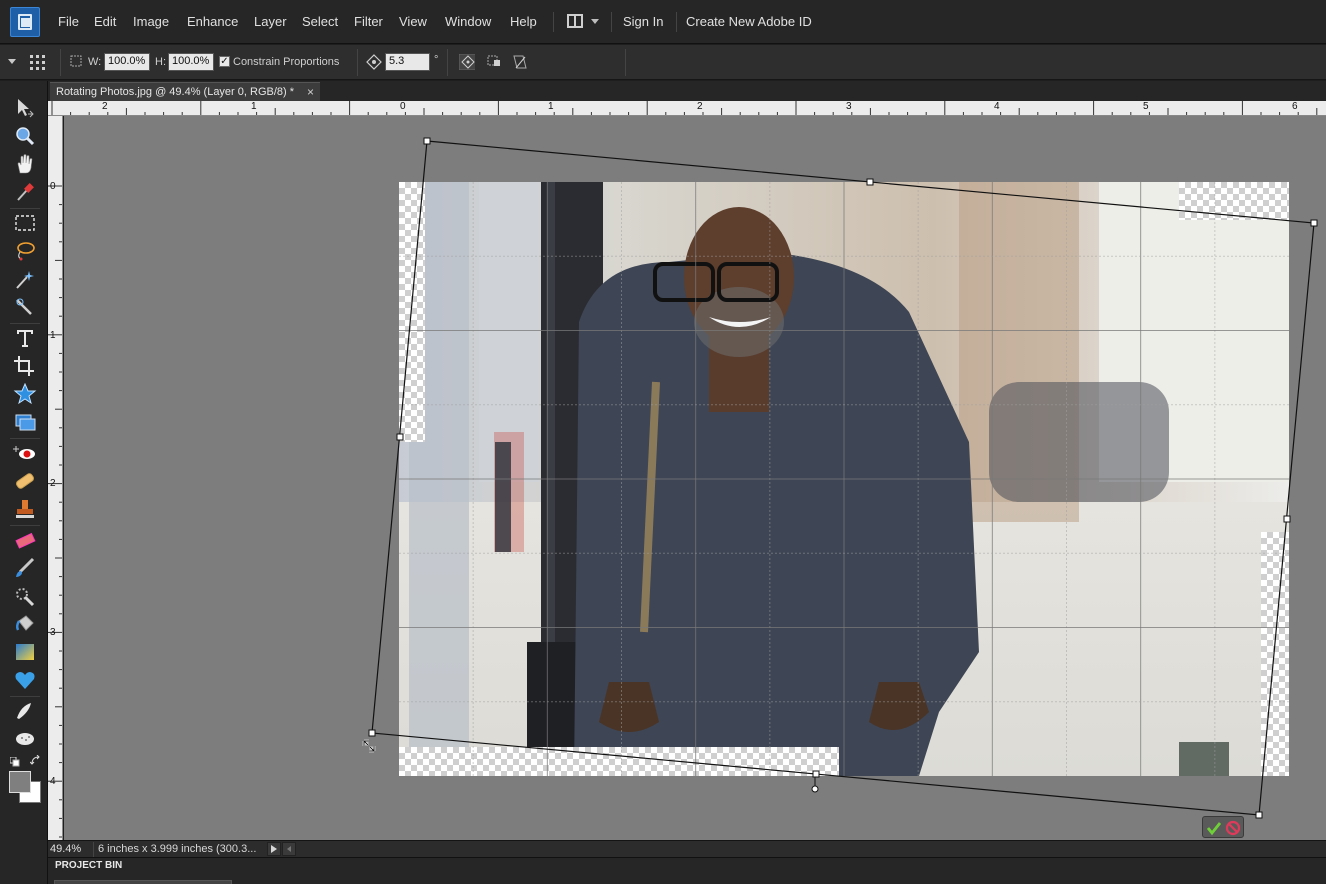 The width and height of the screenshot is (1326, 884). Describe the element at coordinates (105, 21) in the screenshot. I see `menu-edit: Edit` at that location.